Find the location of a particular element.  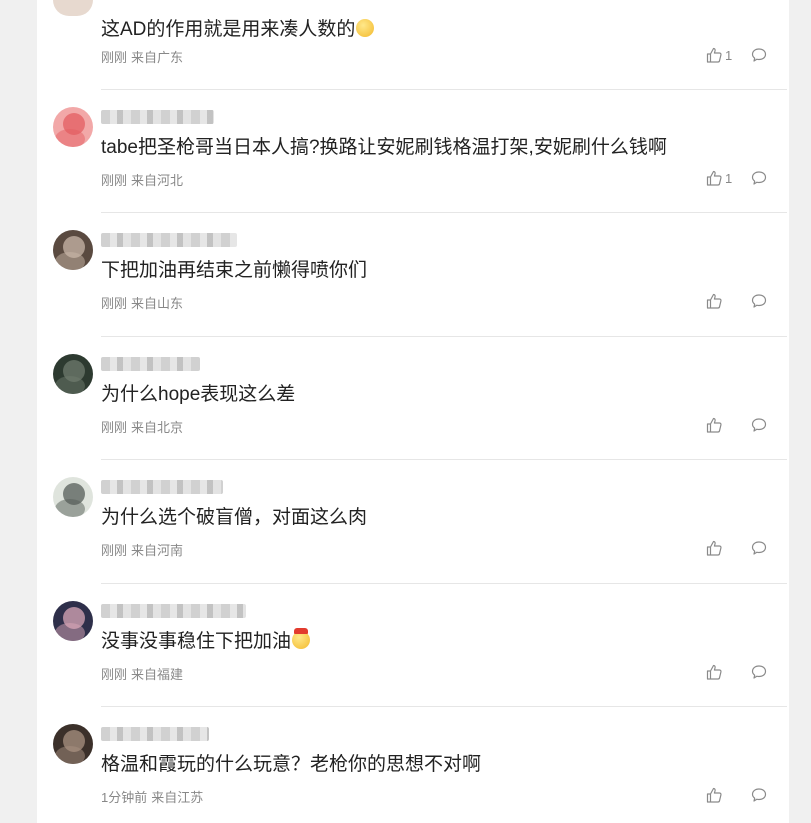

comment-location: 来自福建 is located at coordinates (157, 674).